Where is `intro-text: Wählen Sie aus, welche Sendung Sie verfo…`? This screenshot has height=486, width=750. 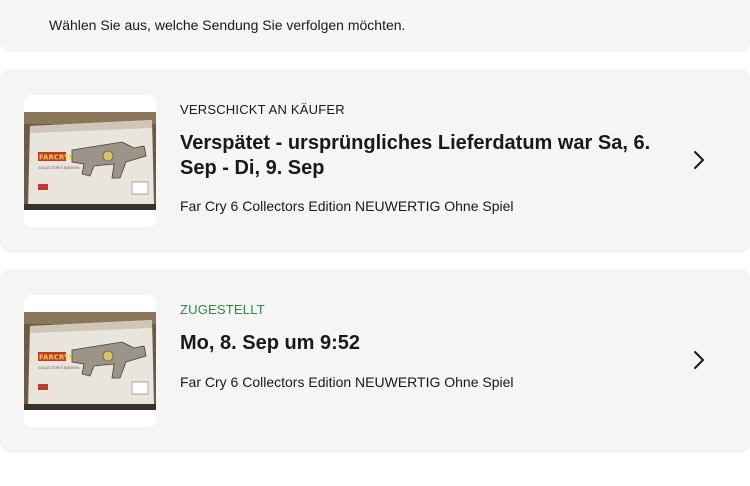
intro-text: Wählen Sie aus, welche Sendung Sie verfo… is located at coordinates (227, 25).